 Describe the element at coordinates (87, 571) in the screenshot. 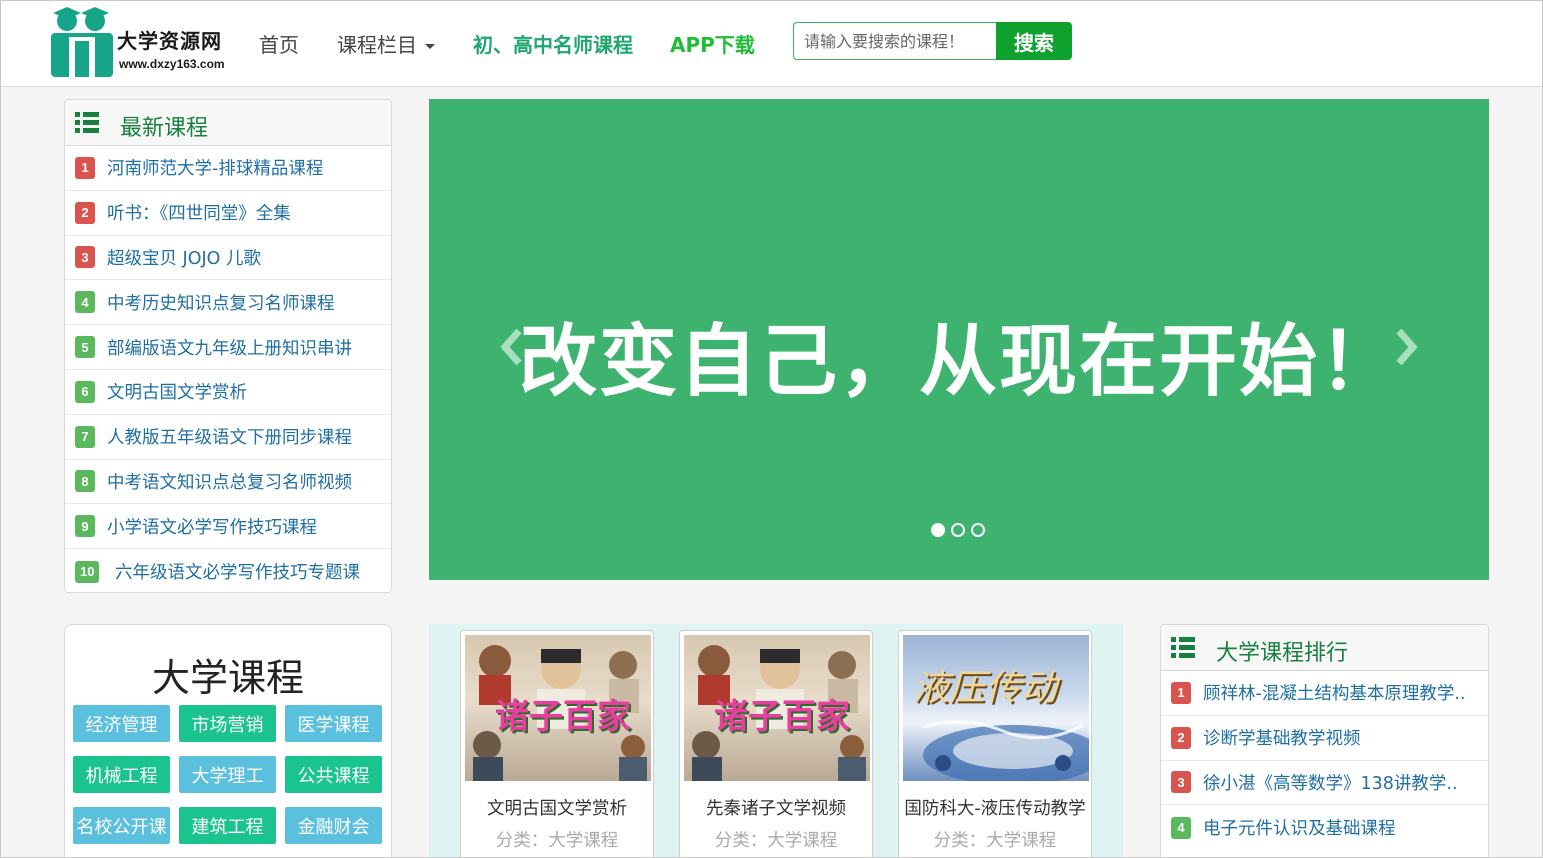

I see `rank-badge: 10` at that location.